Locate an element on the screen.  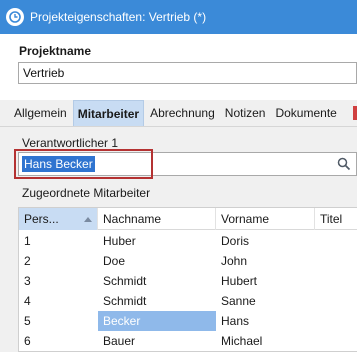
cell-pers: 5 is located at coordinates (27, 321).